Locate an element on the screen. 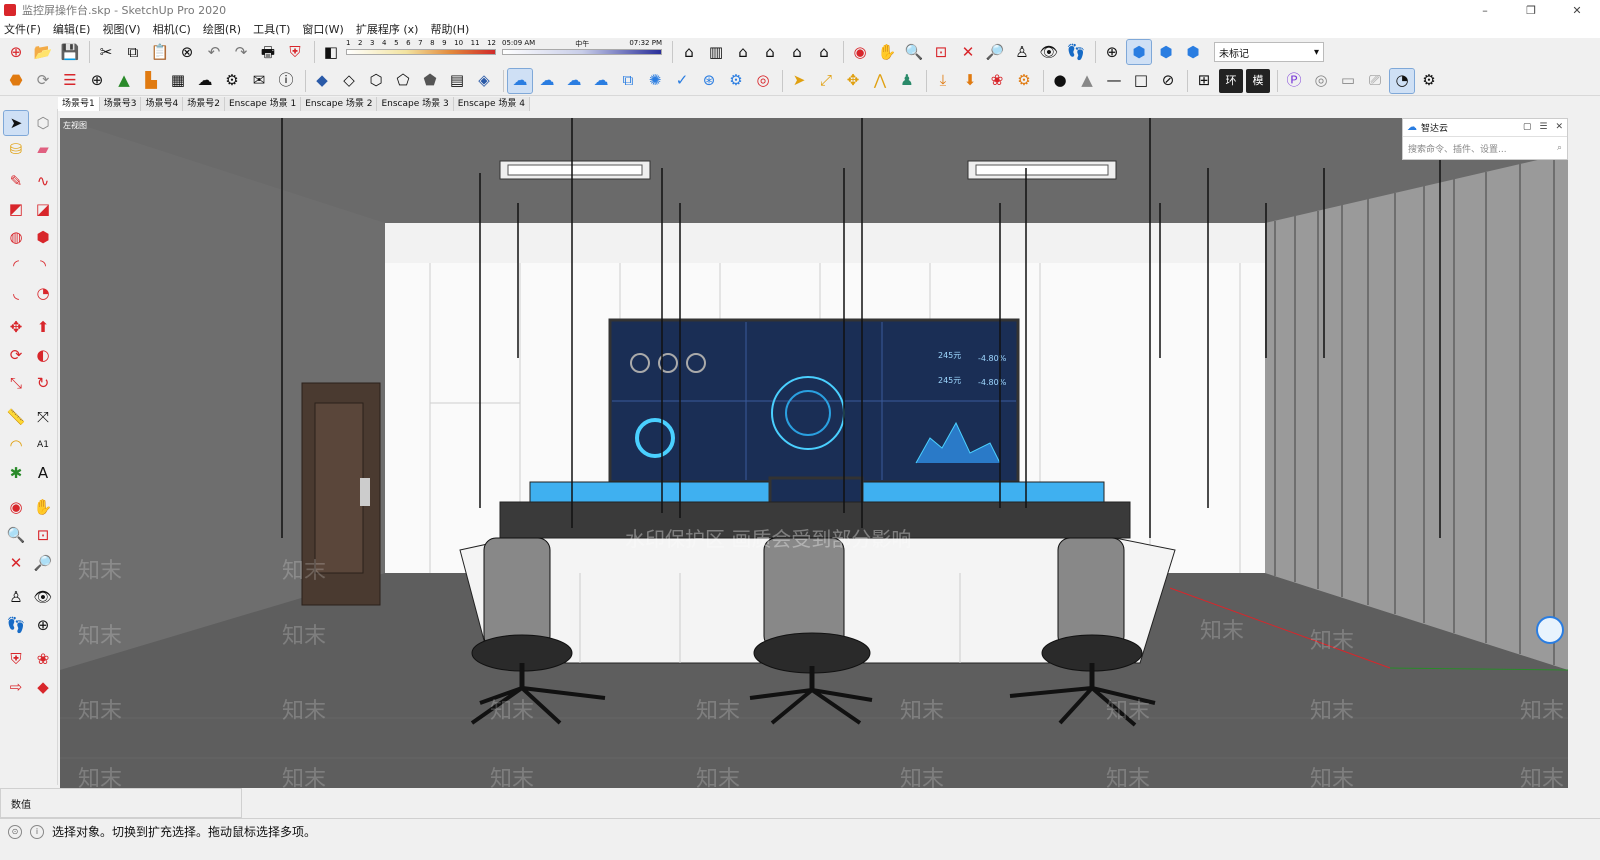 The width and height of the screenshot is (1600, 860). plugin-search-input: 搜索命令、插件、设置... ⌕ is located at coordinates (1485, 148).